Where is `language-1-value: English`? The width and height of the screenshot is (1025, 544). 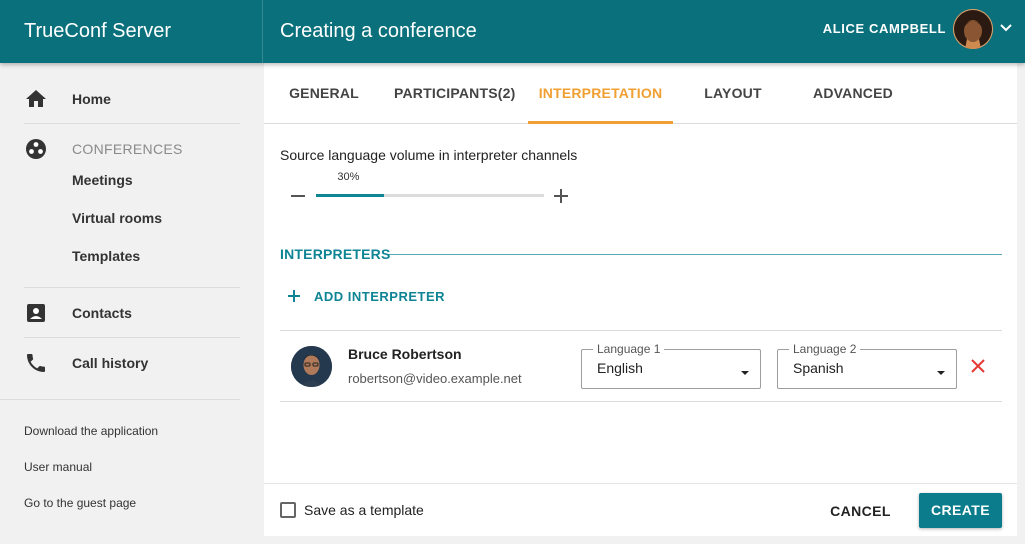 language-1-value: English is located at coordinates (620, 368).